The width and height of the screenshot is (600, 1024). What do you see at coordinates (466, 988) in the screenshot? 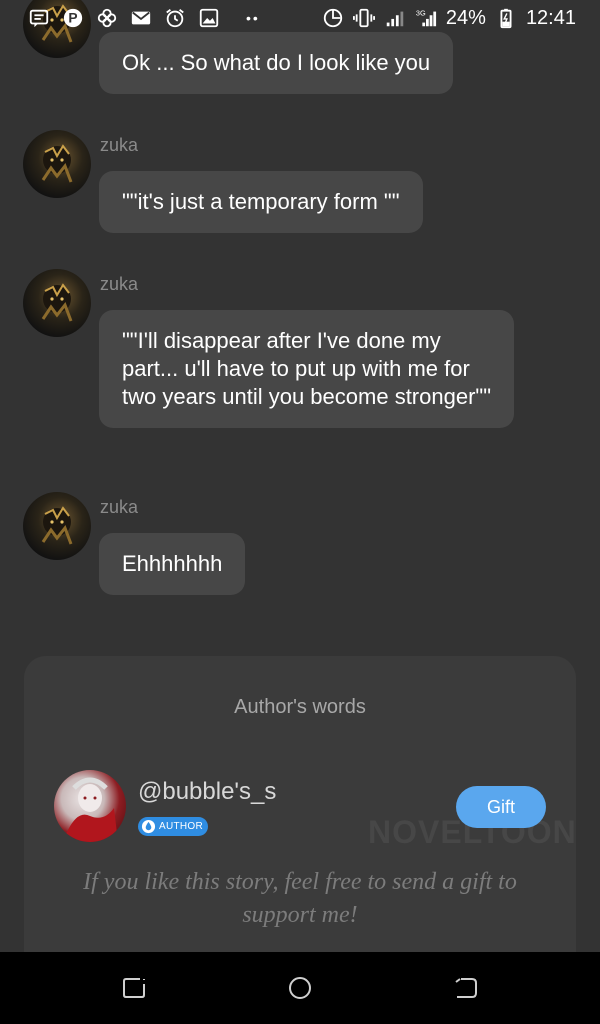
I see `back-icon` at bounding box center [466, 988].